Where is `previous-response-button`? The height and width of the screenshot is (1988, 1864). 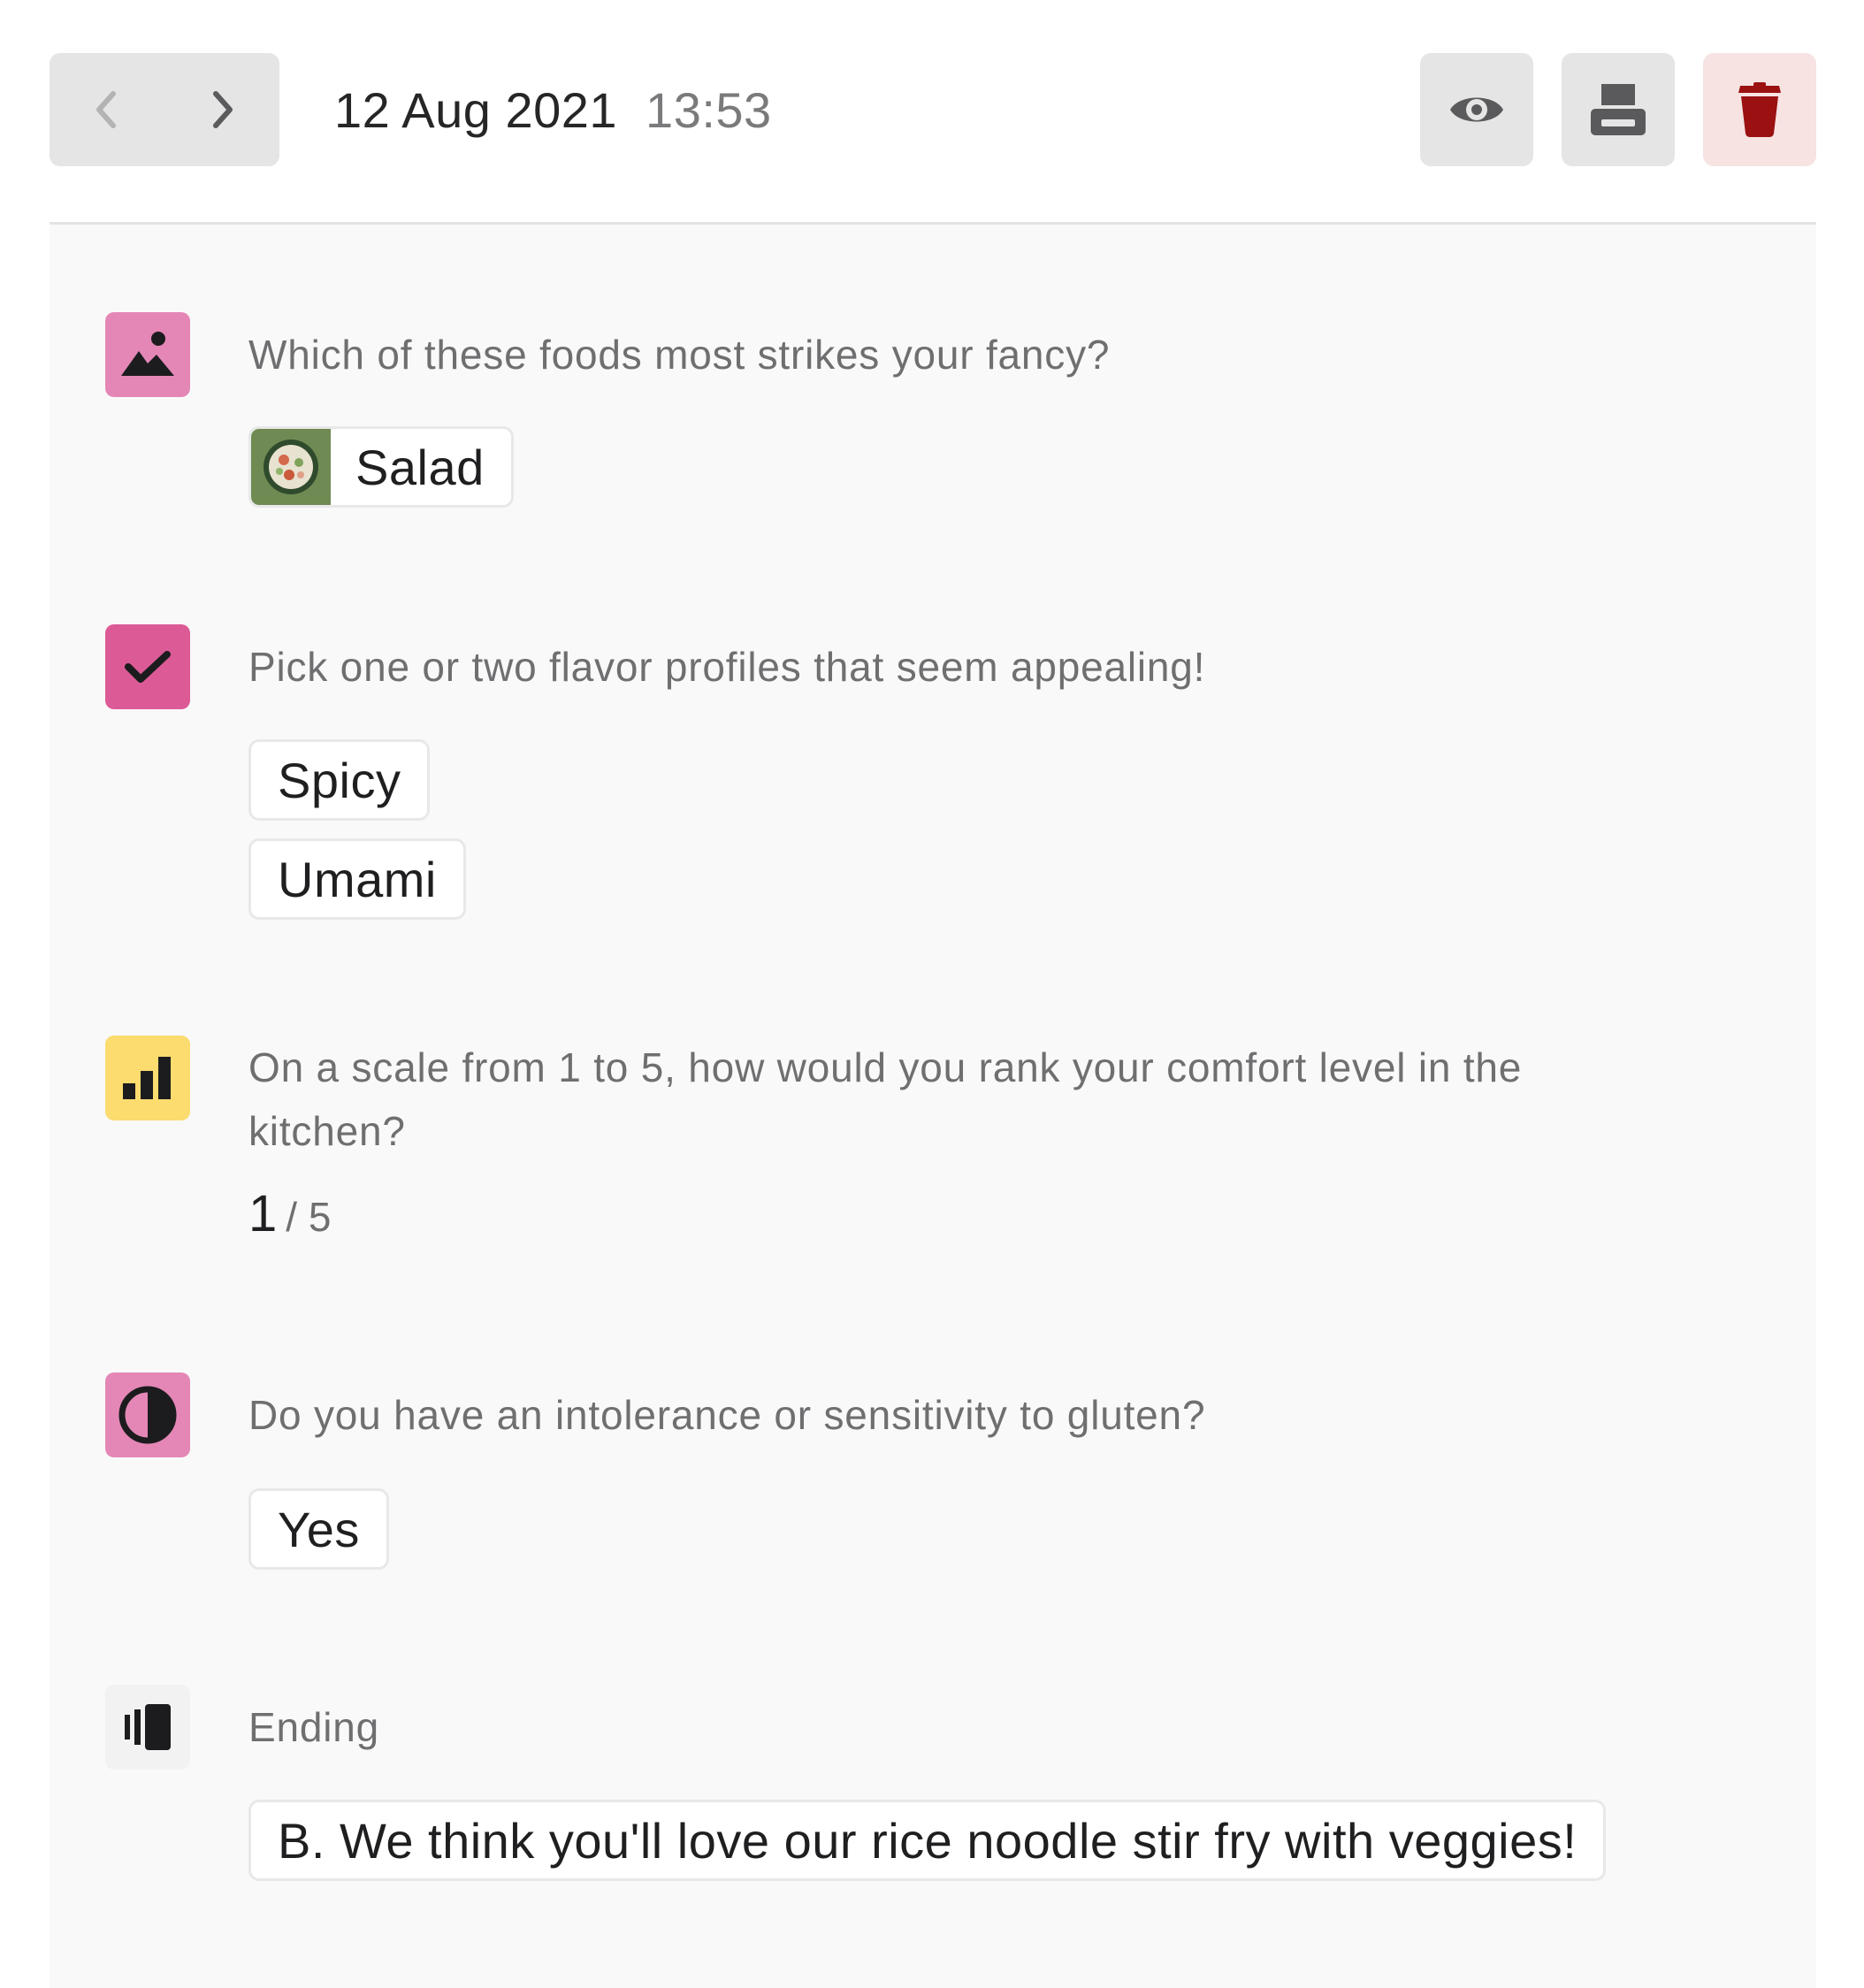
previous-response-button is located at coordinates (107, 109).